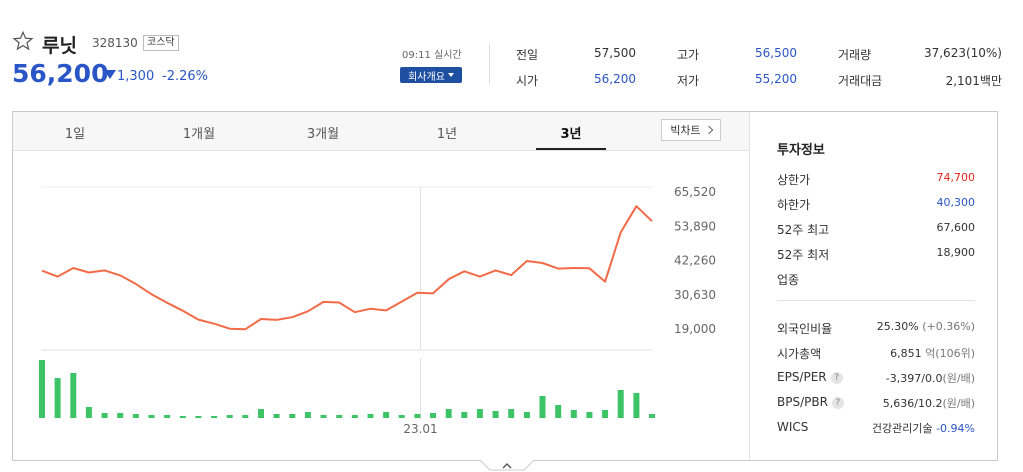 The image size is (1023, 472). What do you see at coordinates (802, 377) in the screenshot?
I see `eps-per-label-text: EPS/PER` at bounding box center [802, 377].